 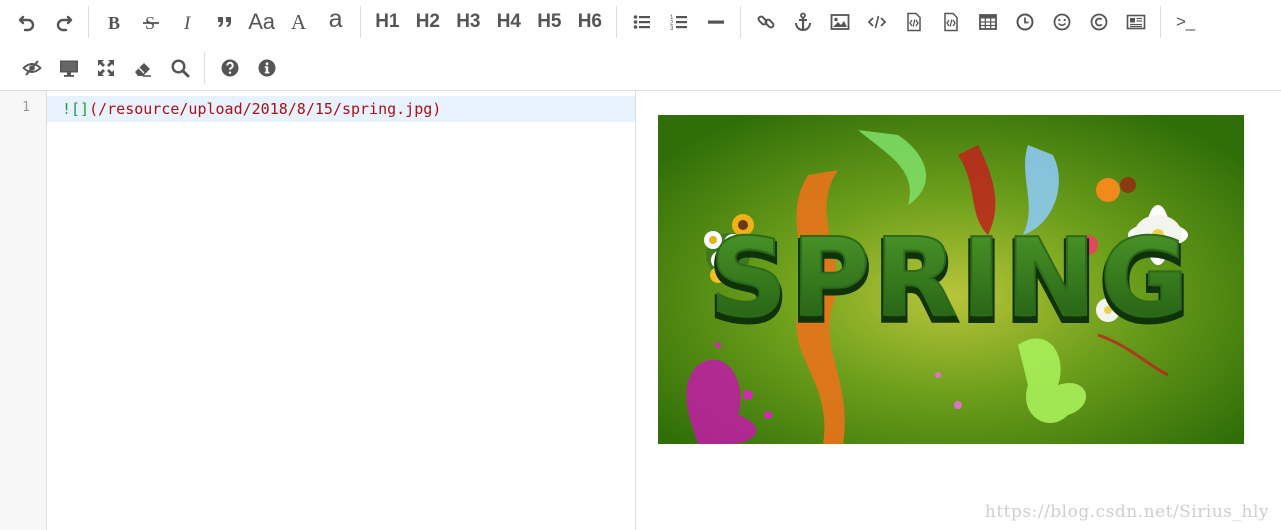 What do you see at coordinates (1126, 512) in the screenshot?
I see `watermark-url: https://blog.csdn.net/Sirius_hly` at bounding box center [1126, 512].